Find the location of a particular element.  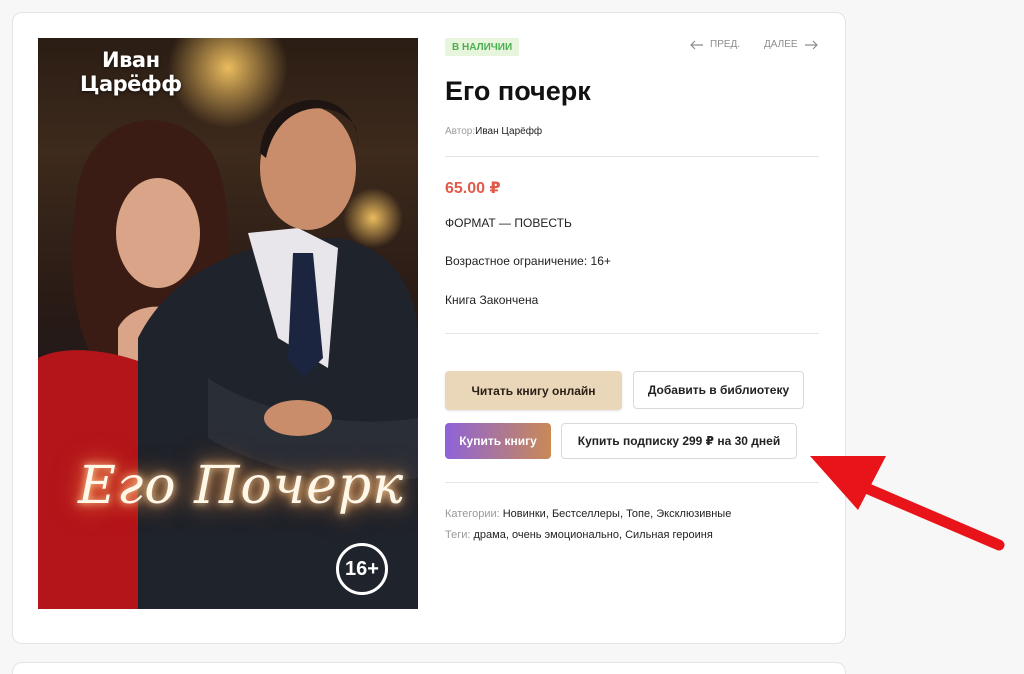

cover-title: Его Почерк is located at coordinates (241, 486).